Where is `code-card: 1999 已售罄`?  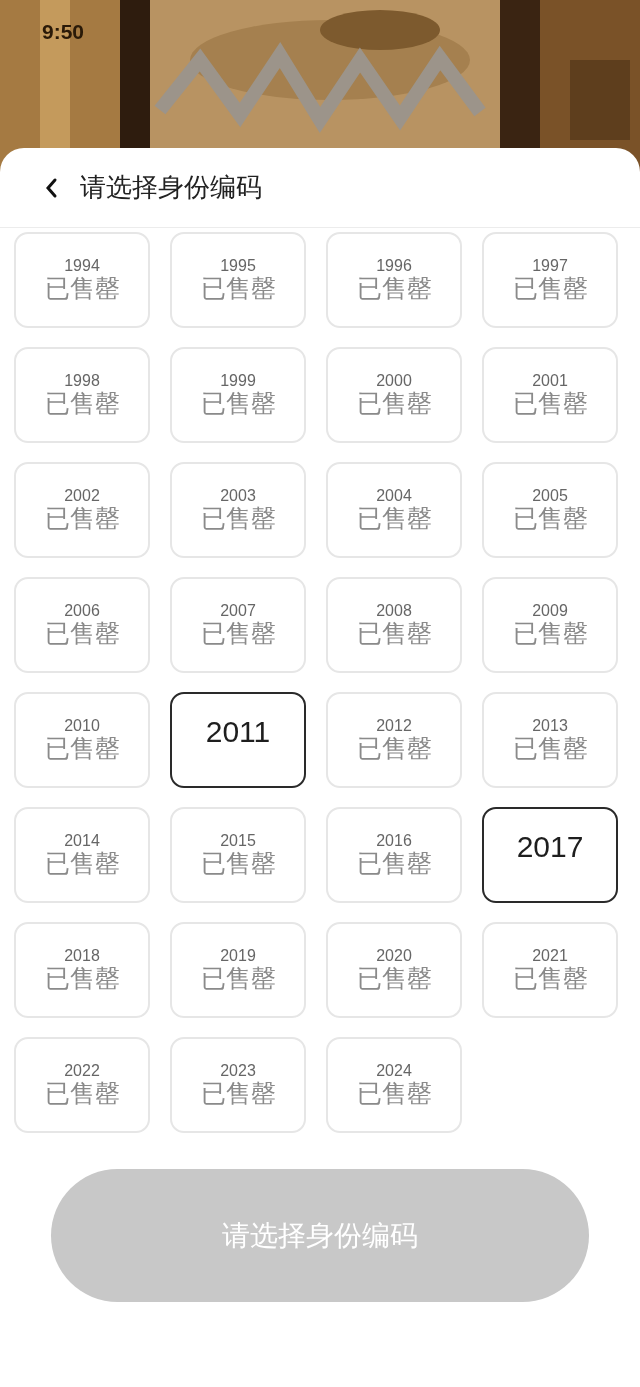
code-card: 1999 已售罄 is located at coordinates (238, 395).